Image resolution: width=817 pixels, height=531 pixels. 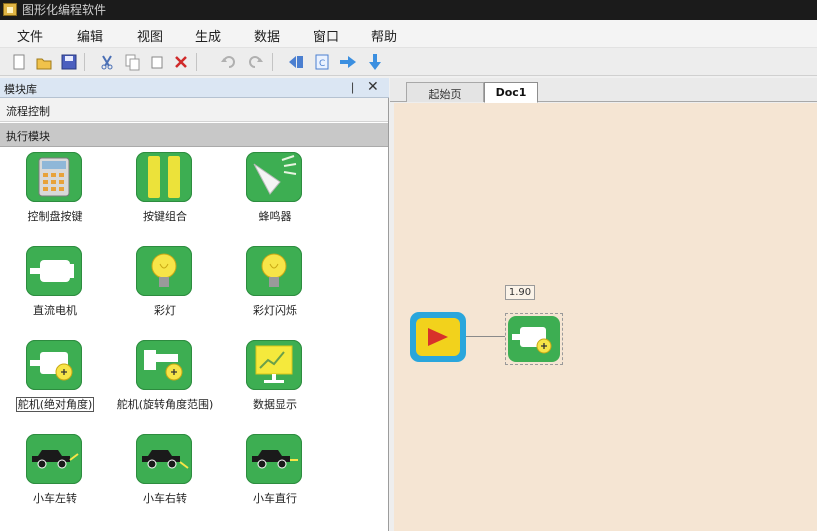 What do you see at coordinates (164, 459) in the screenshot?
I see `car-right-icon` at bounding box center [164, 459].